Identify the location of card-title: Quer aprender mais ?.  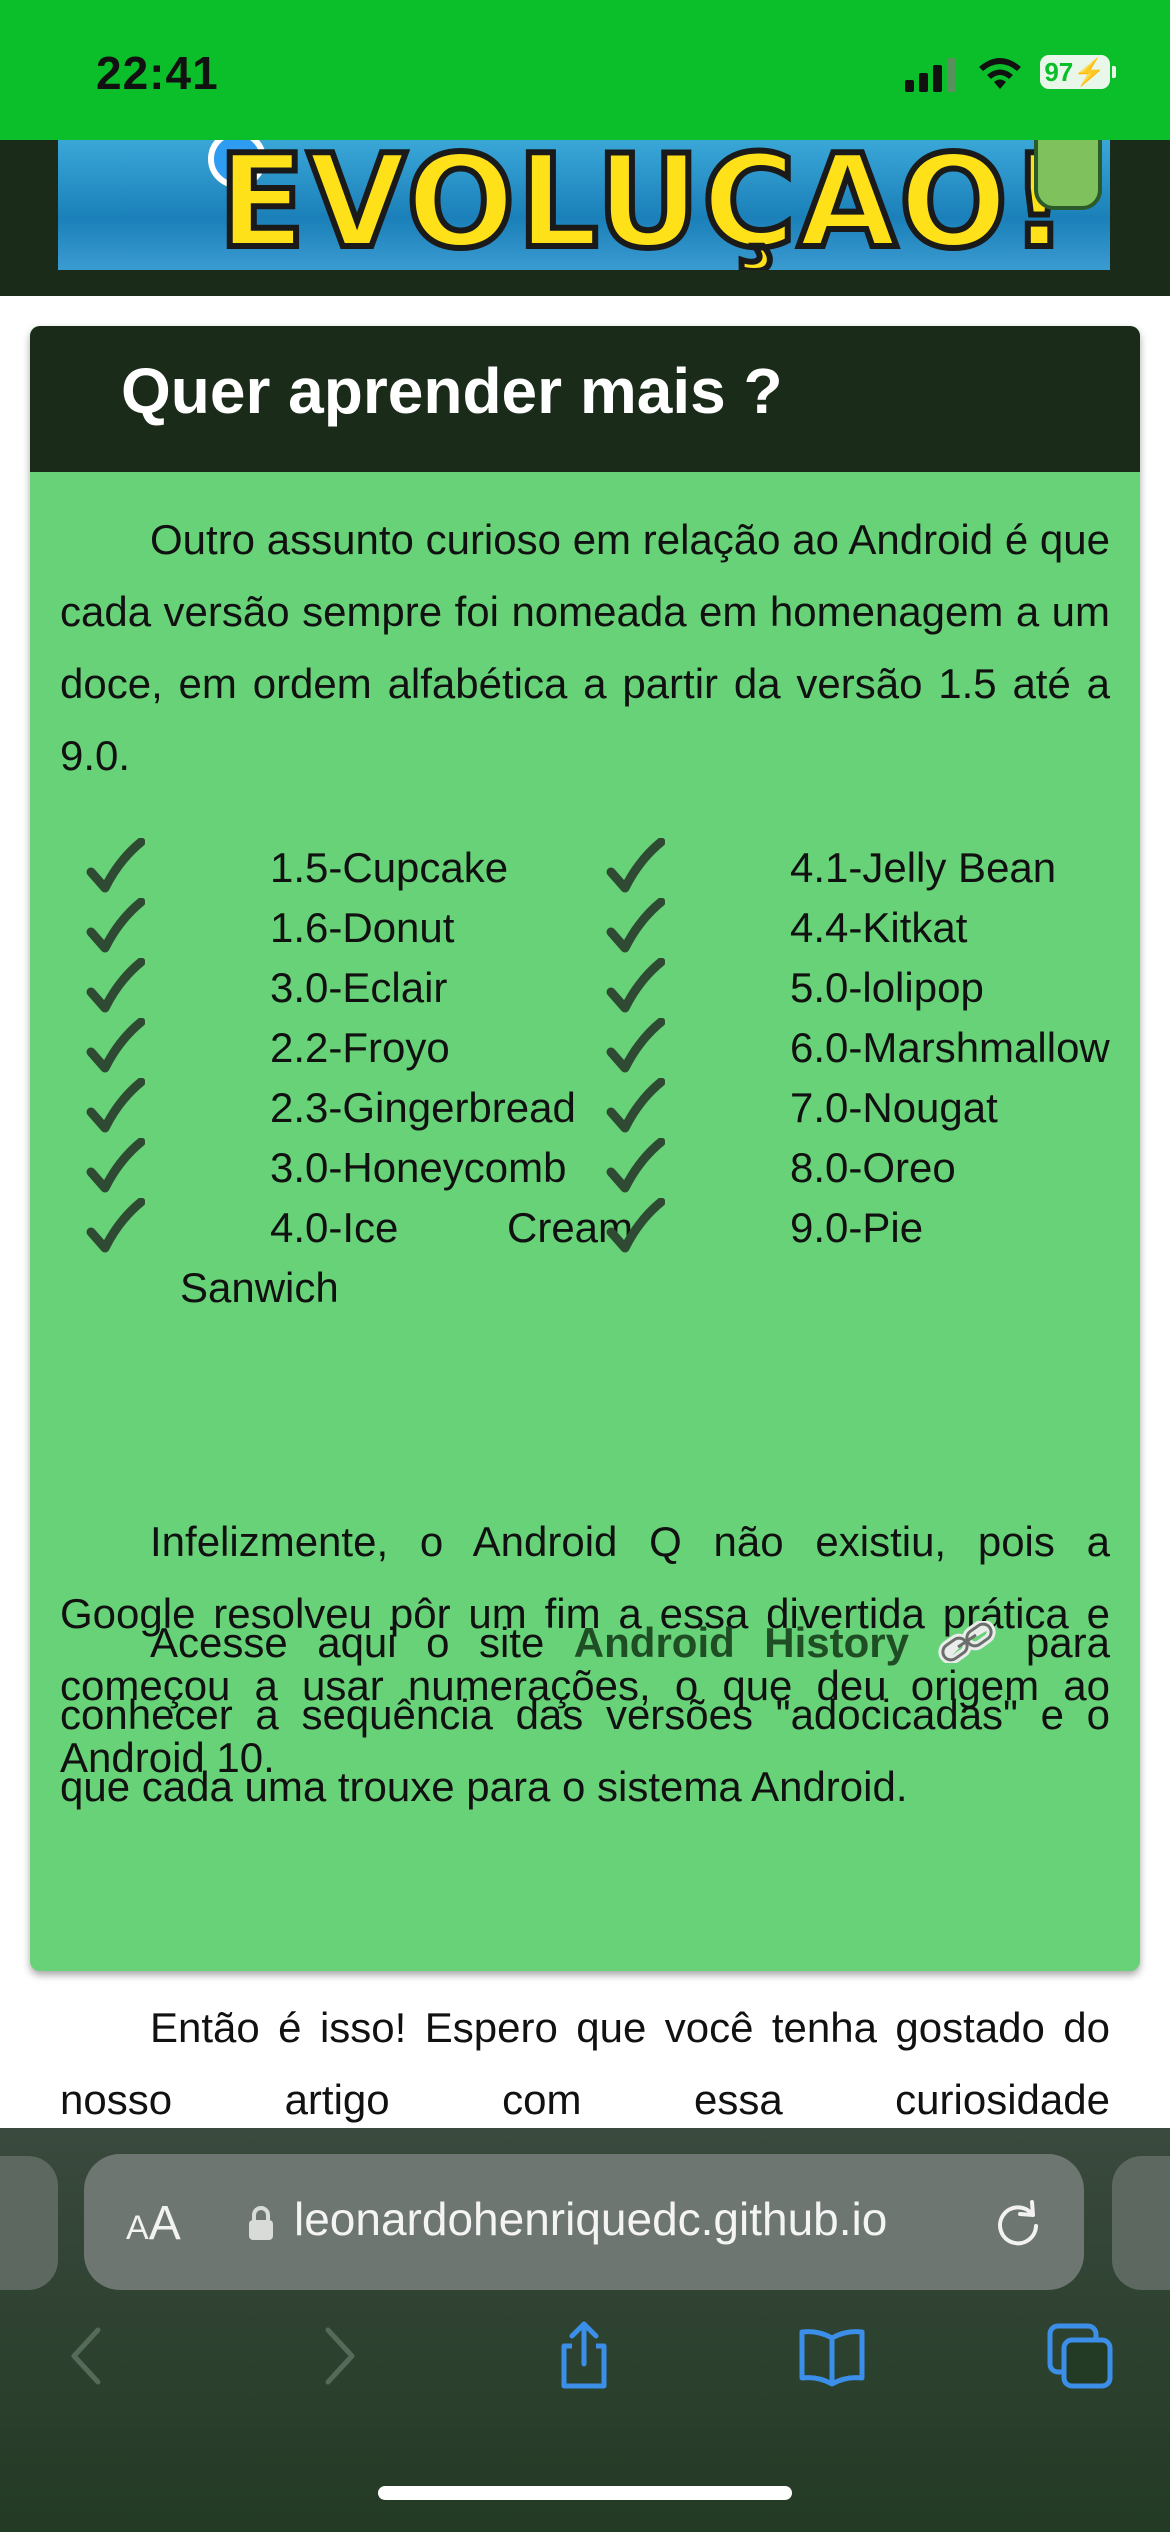
(452, 391).